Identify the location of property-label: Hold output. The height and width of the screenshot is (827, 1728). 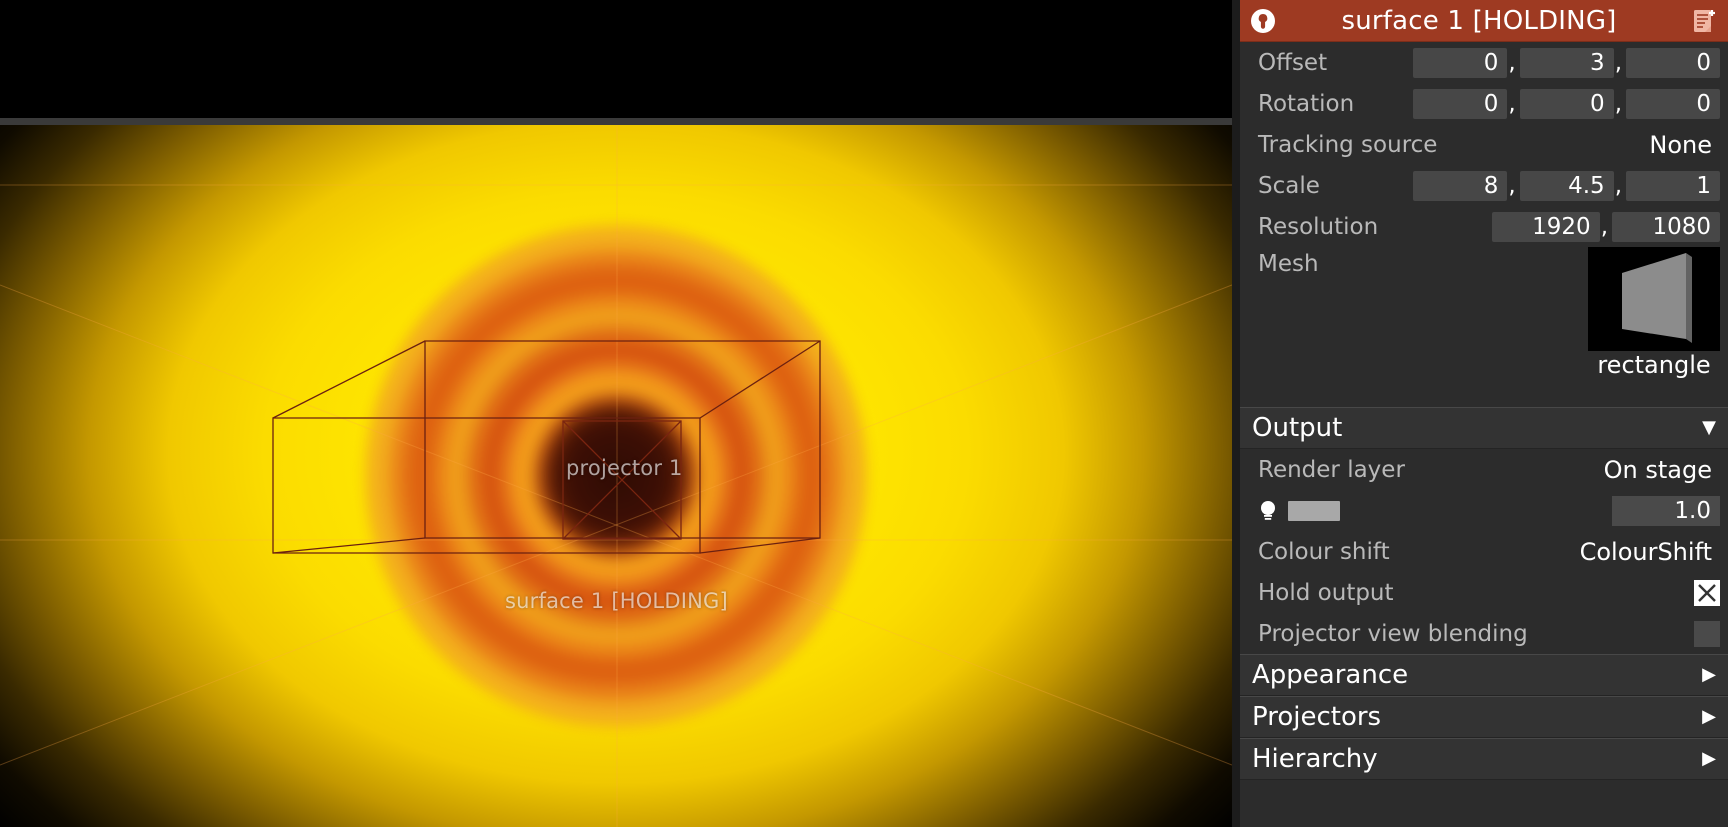
(1326, 592).